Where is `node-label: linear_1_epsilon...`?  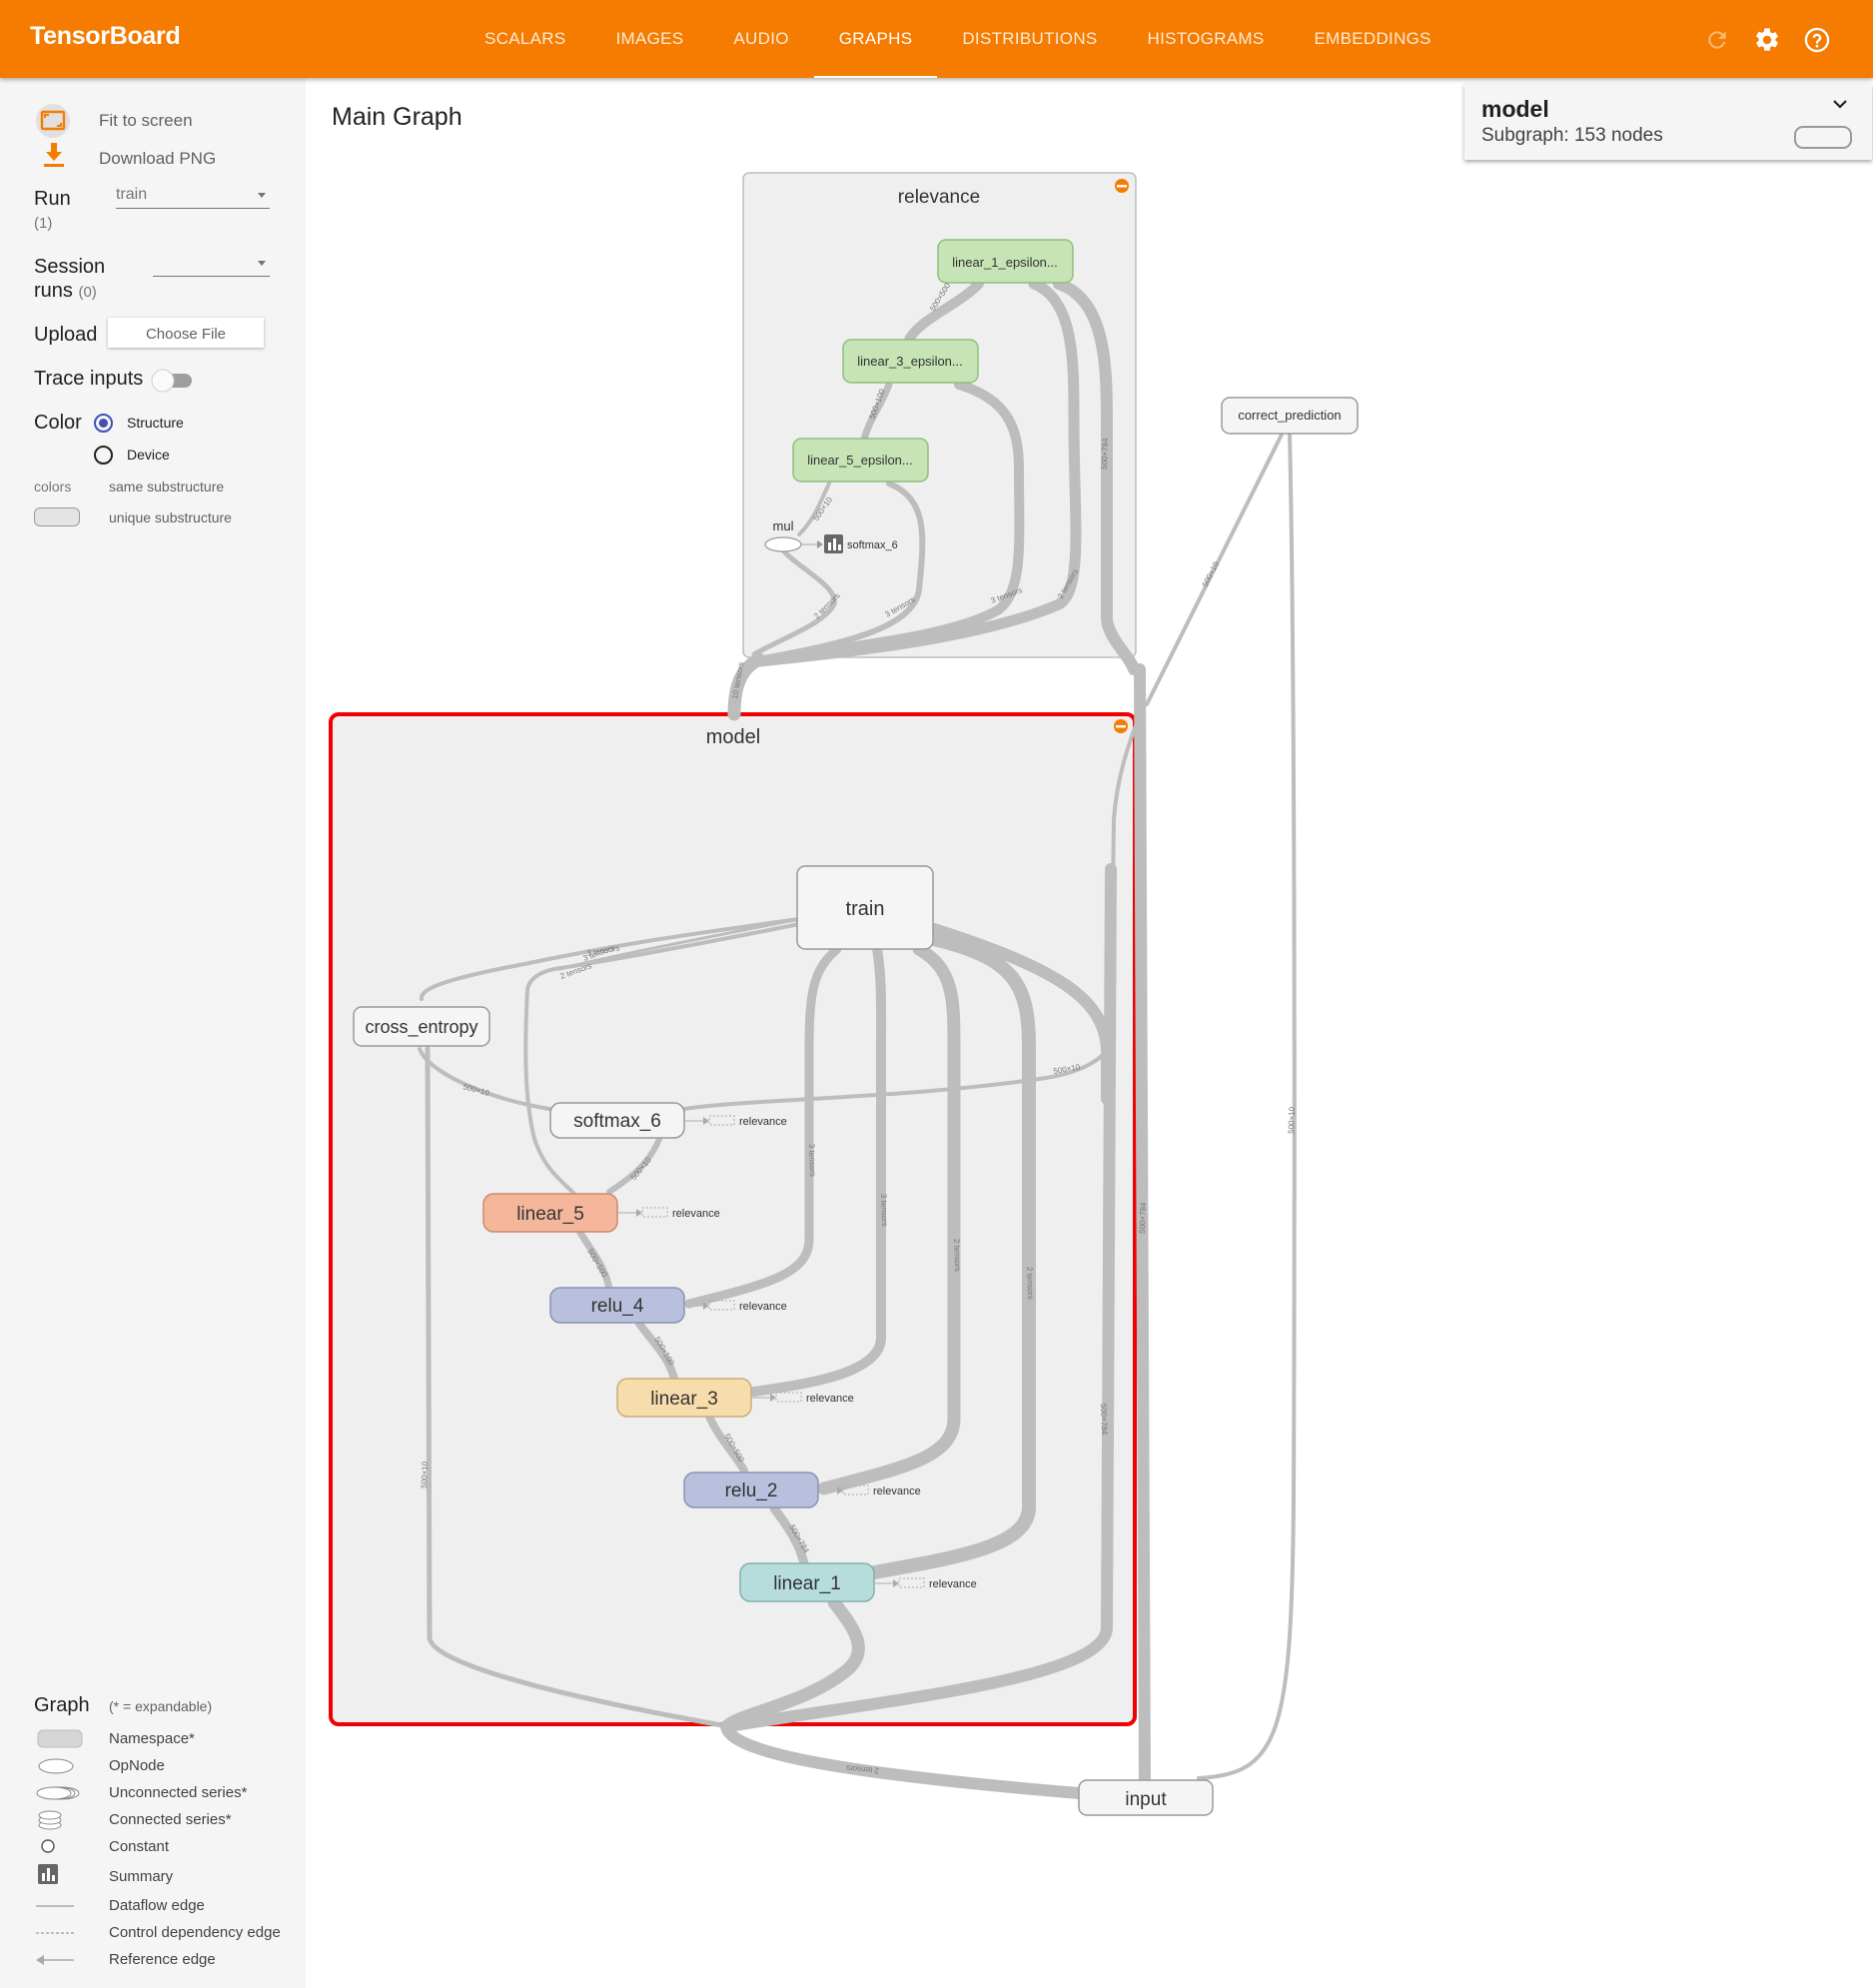 node-label: linear_1_epsilon... is located at coordinates (1005, 262).